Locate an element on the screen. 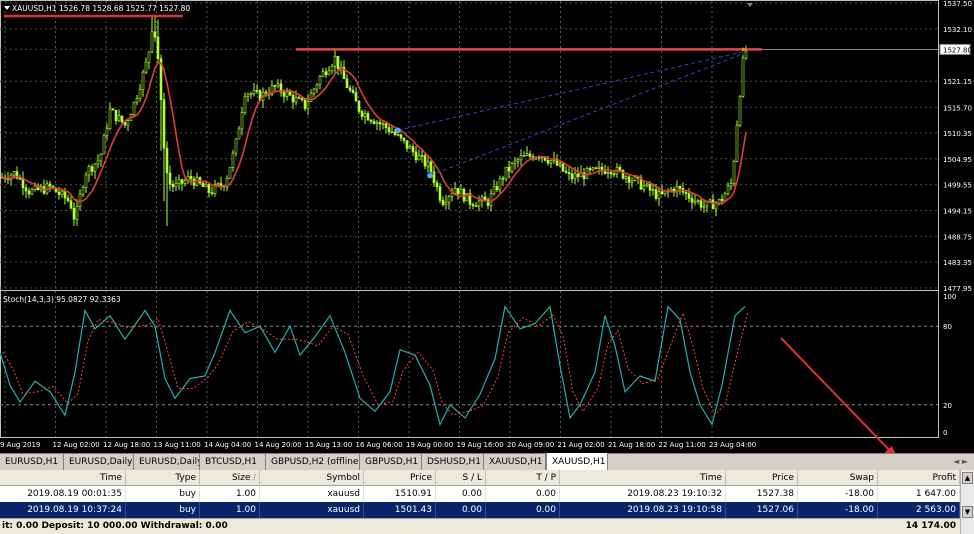 The width and height of the screenshot is (974, 534). col-open-time: Time is located at coordinates (63, 478).